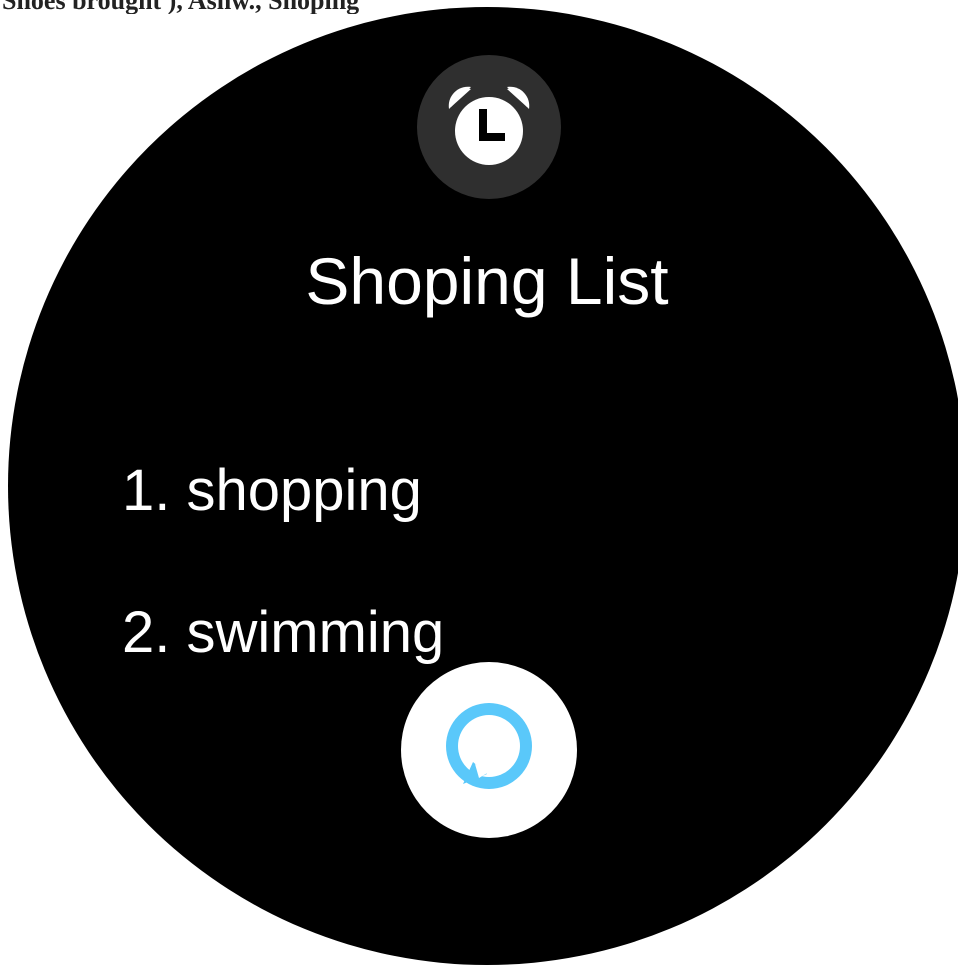 The image size is (958, 965). Describe the element at coordinates (272, 491) in the screenshot. I see `list-item: 1. shopping` at that location.